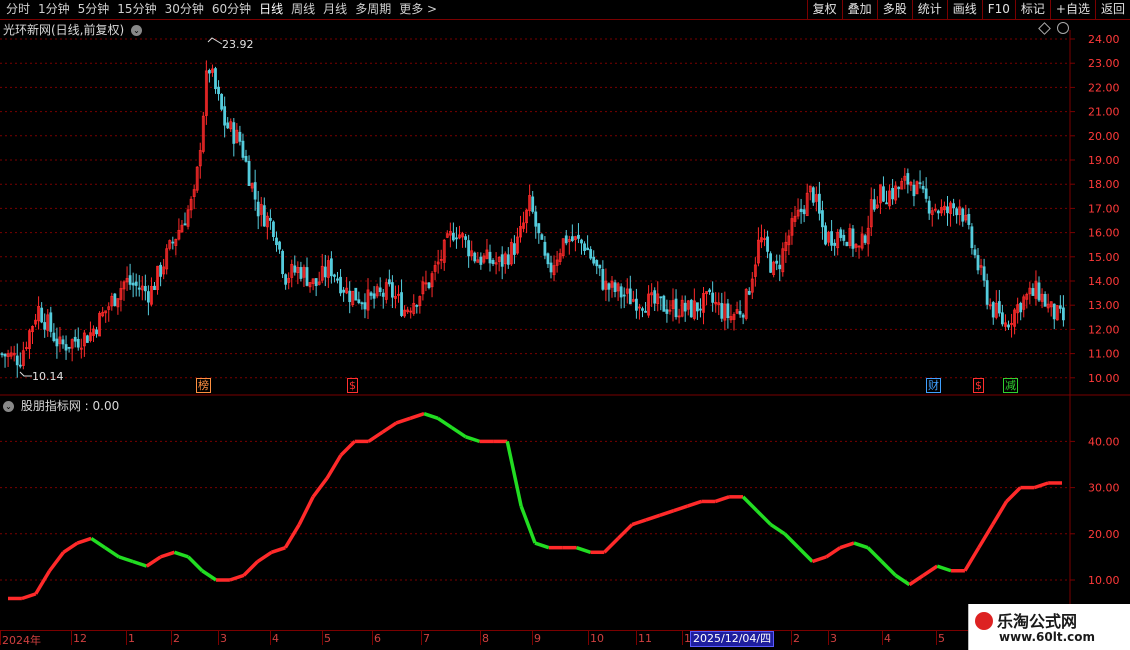  Describe the element at coordinates (73, 29) in the screenshot. I see `stock-title: 光环新网(日线,前复权) ⌄` at that location.